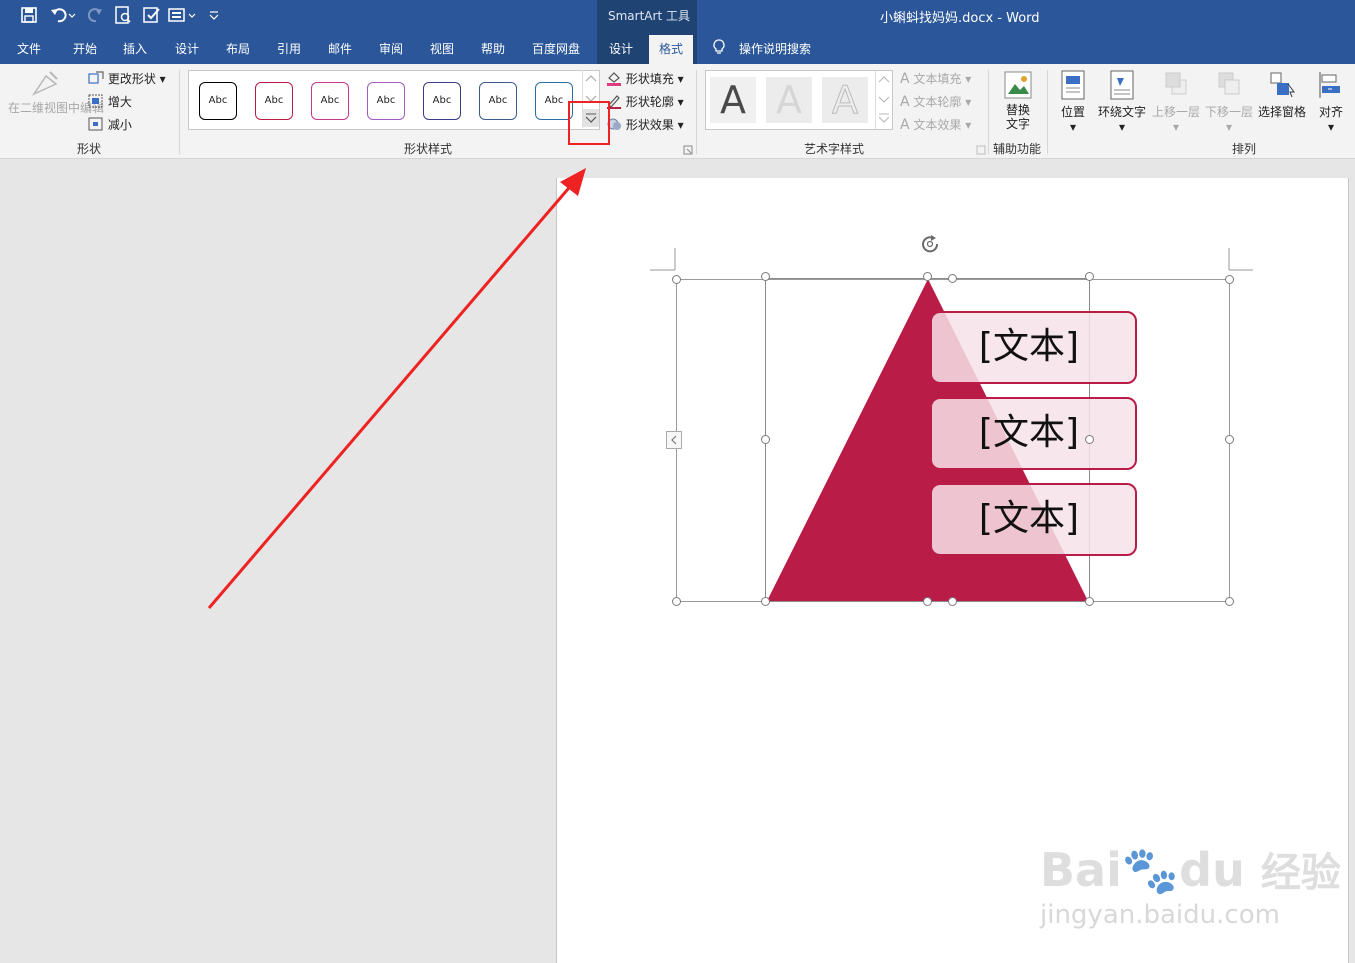  Describe the element at coordinates (396, 388) in the screenshot. I see `annotation-arrow` at that location.